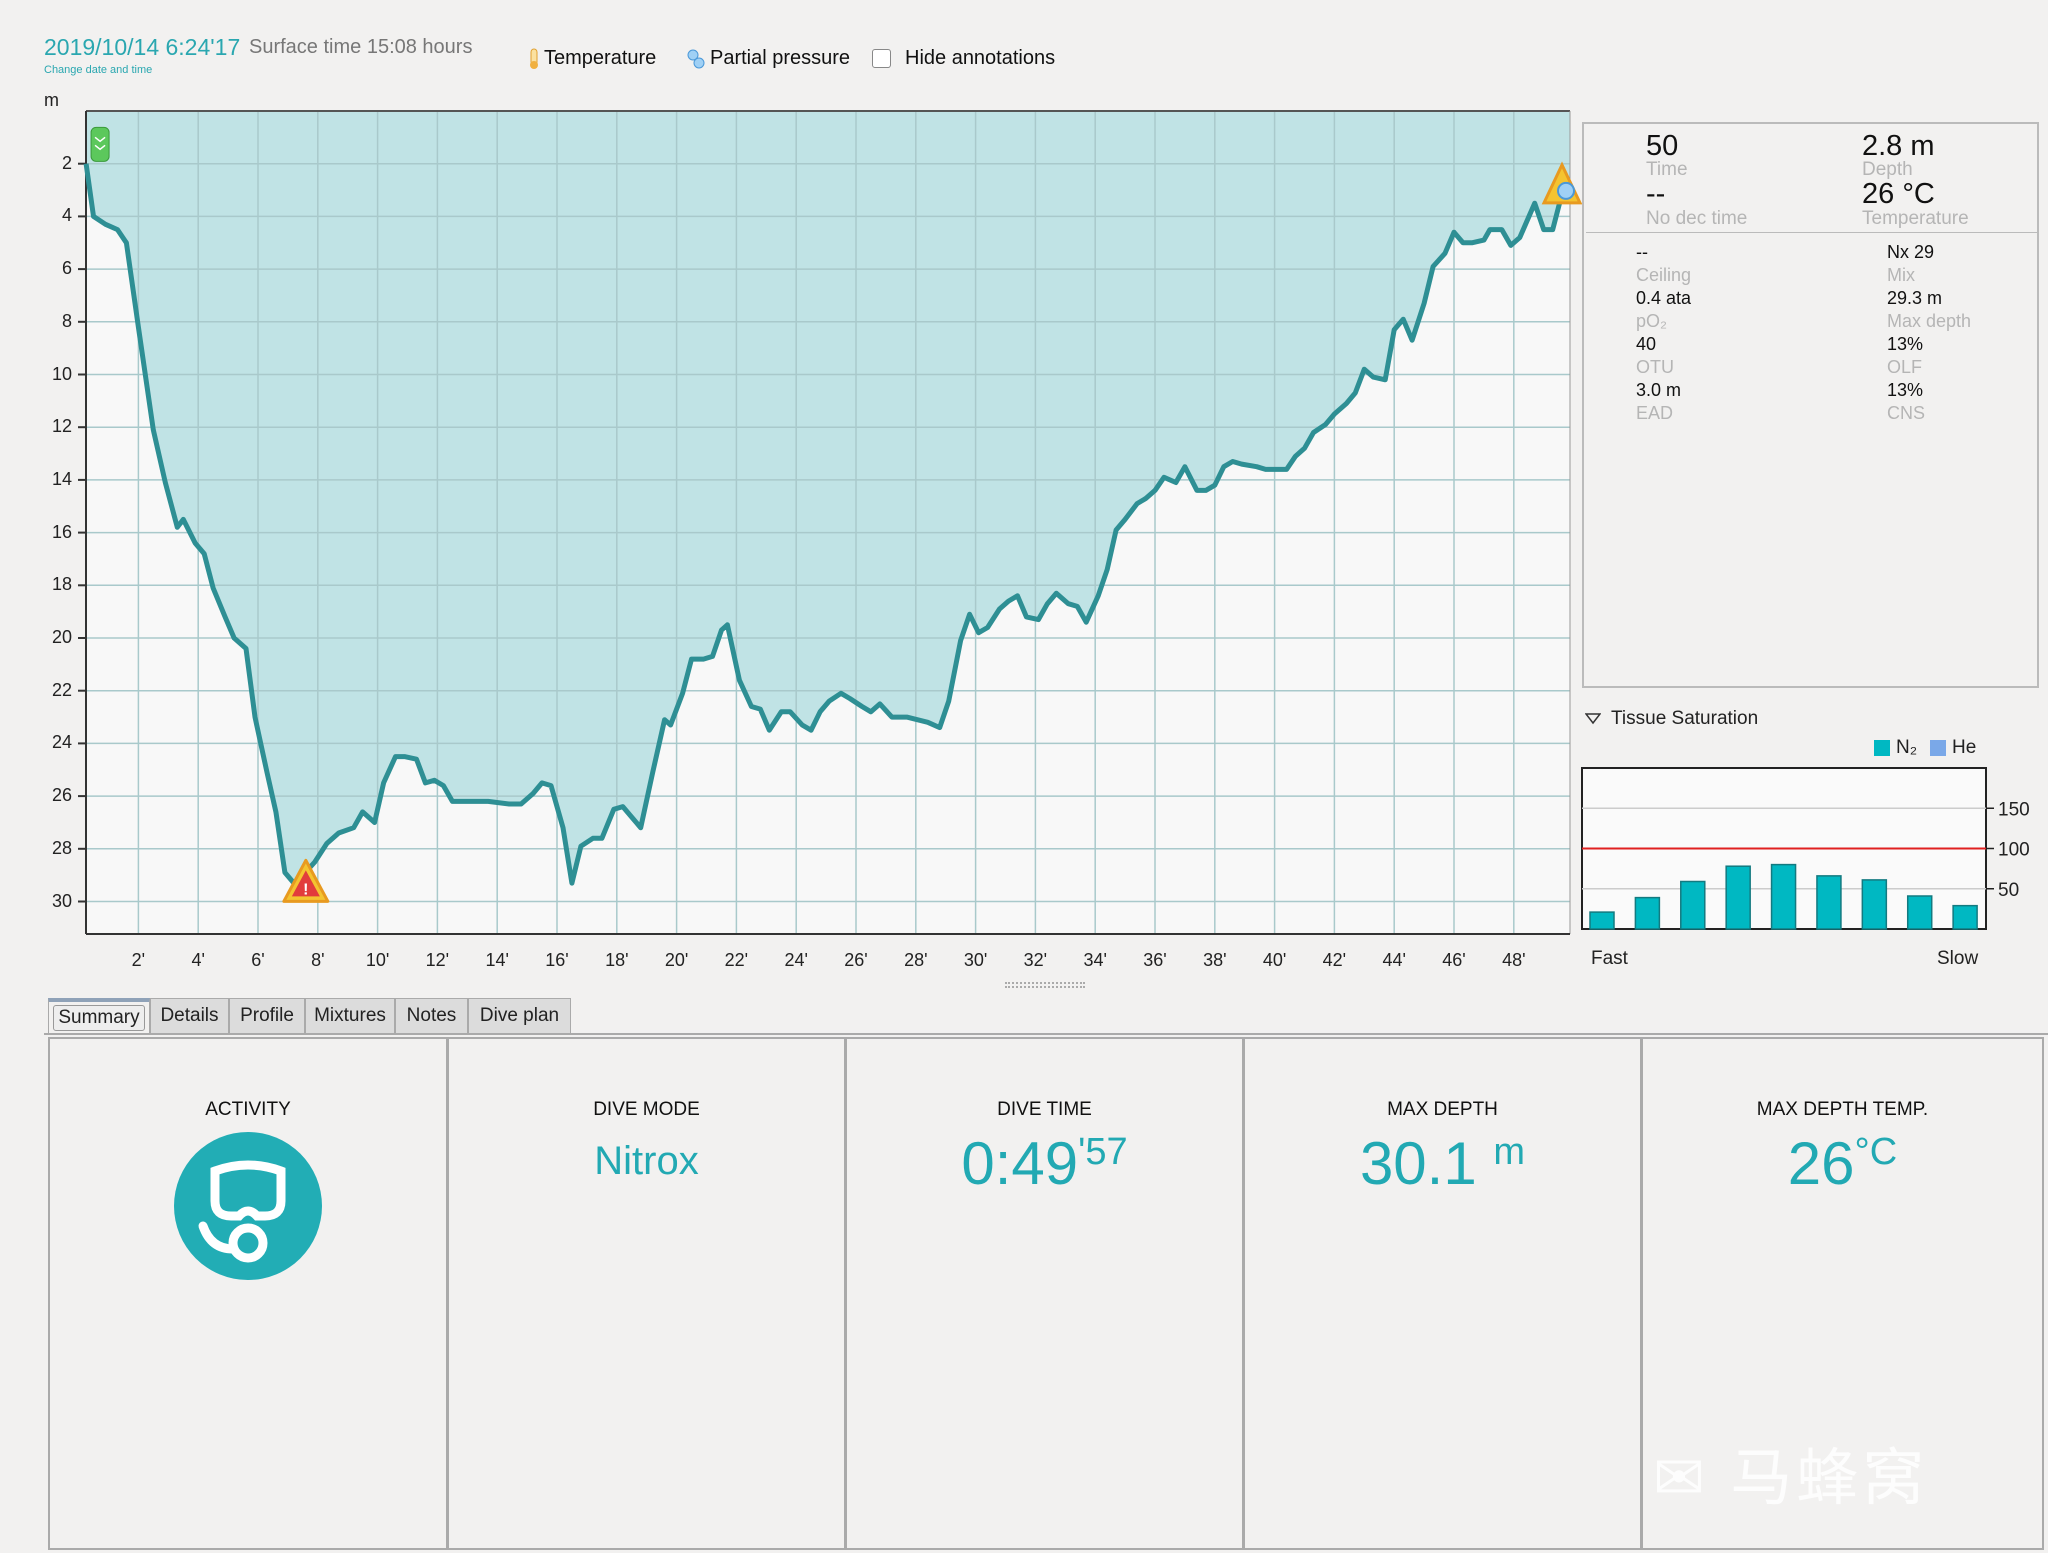 Image resolution: width=2048 pixels, height=1553 pixels. What do you see at coordinates (1915, 218) in the screenshot?
I see `temperature-label: Temperature` at bounding box center [1915, 218].